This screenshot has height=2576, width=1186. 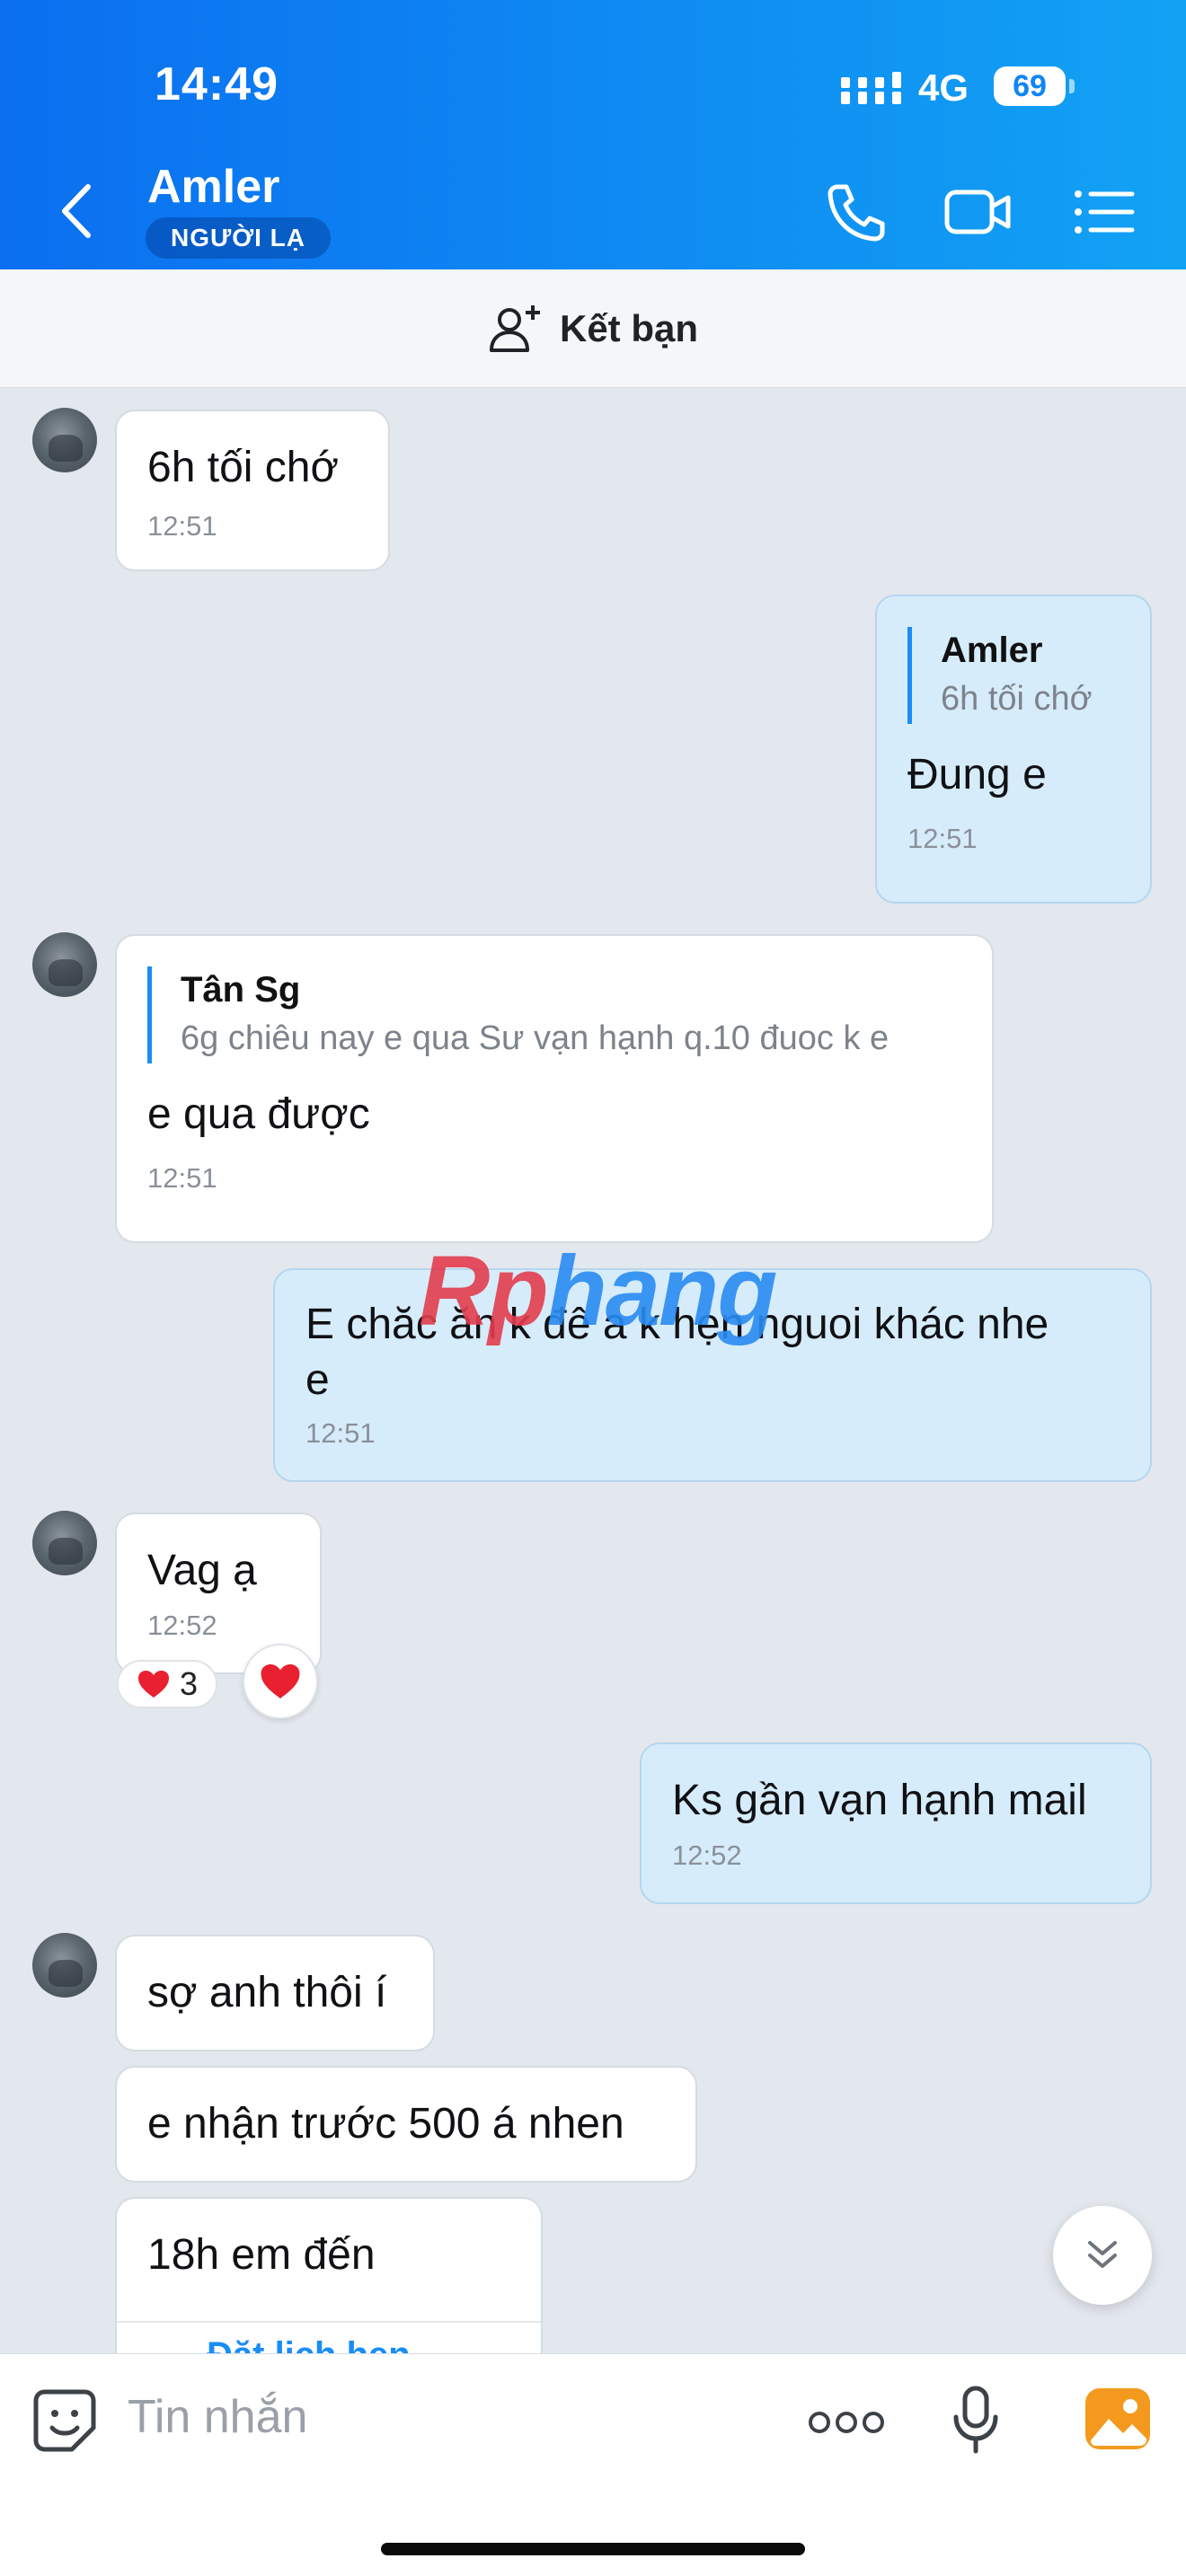 What do you see at coordinates (871, 88) in the screenshot?
I see `signal-icon` at bounding box center [871, 88].